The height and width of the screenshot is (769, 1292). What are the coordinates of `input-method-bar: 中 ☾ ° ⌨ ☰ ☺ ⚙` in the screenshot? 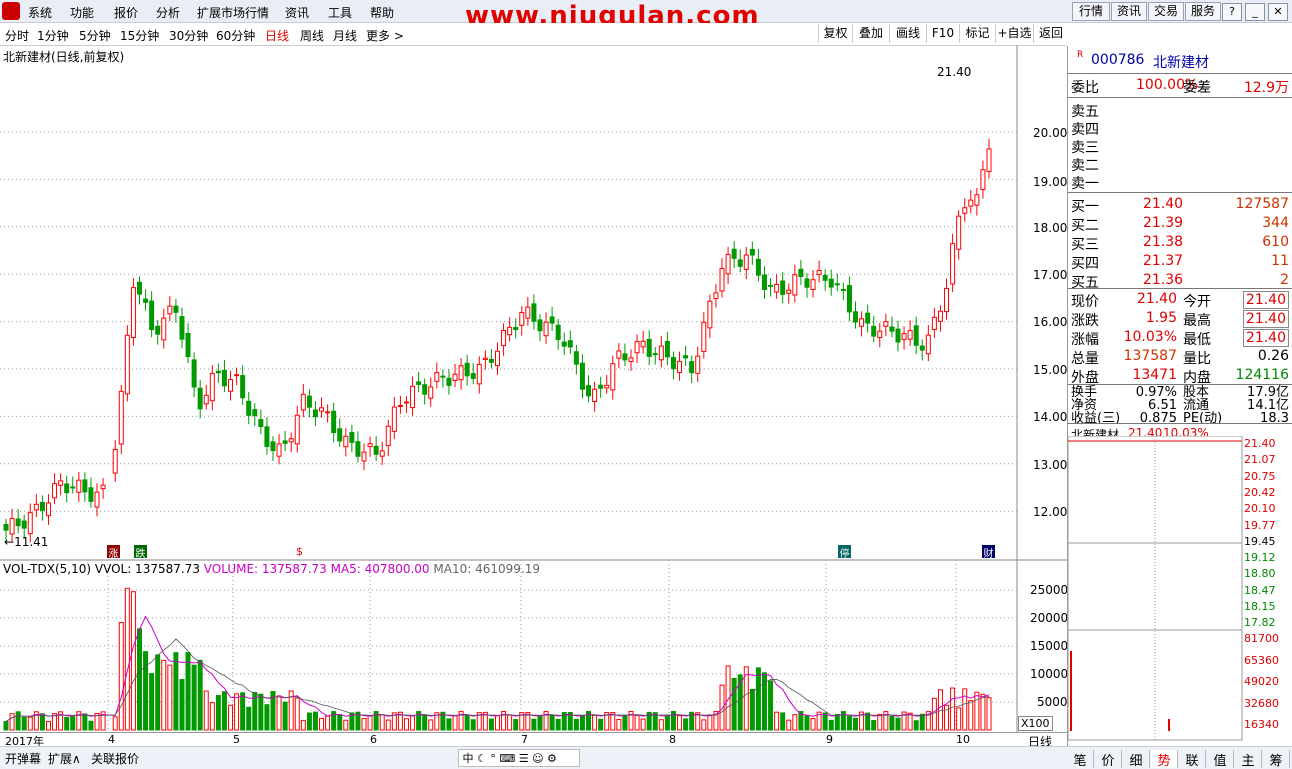 It's located at (519, 758).